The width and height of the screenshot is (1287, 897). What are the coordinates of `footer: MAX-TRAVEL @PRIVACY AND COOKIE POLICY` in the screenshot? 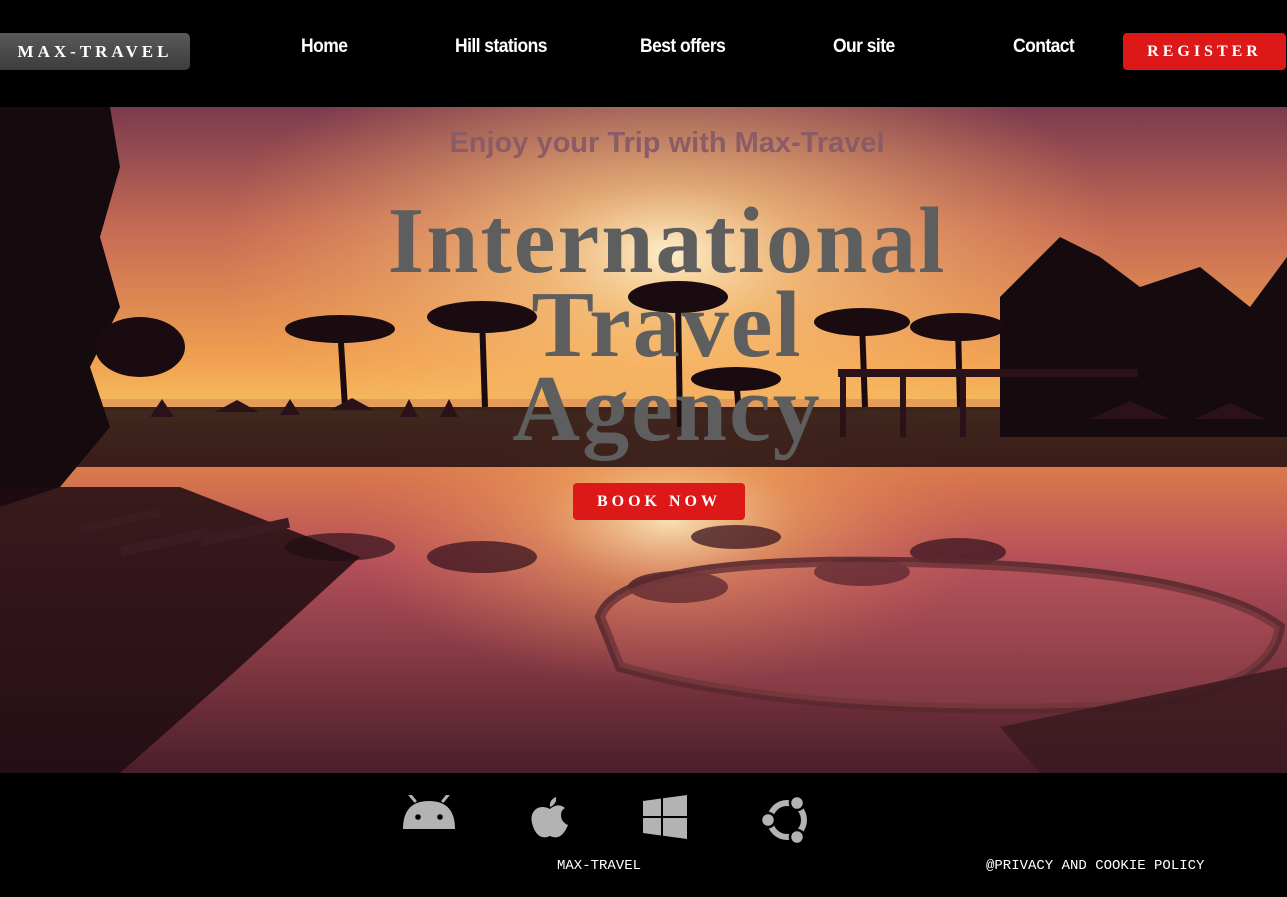 It's located at (643, 835).